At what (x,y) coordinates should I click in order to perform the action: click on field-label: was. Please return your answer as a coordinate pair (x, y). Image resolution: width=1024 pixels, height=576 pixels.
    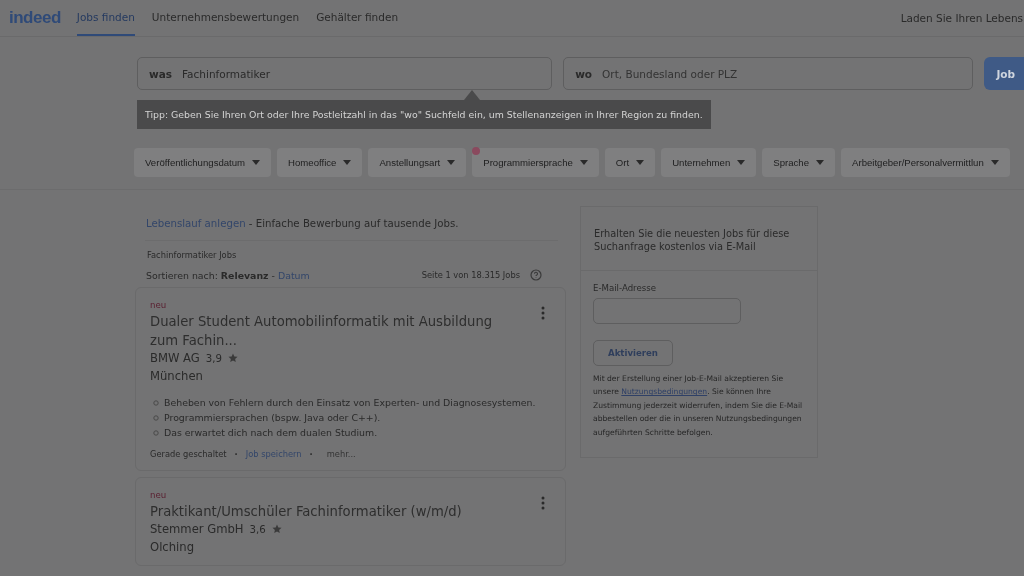
    Looking at the image, I should click on (161, 73).